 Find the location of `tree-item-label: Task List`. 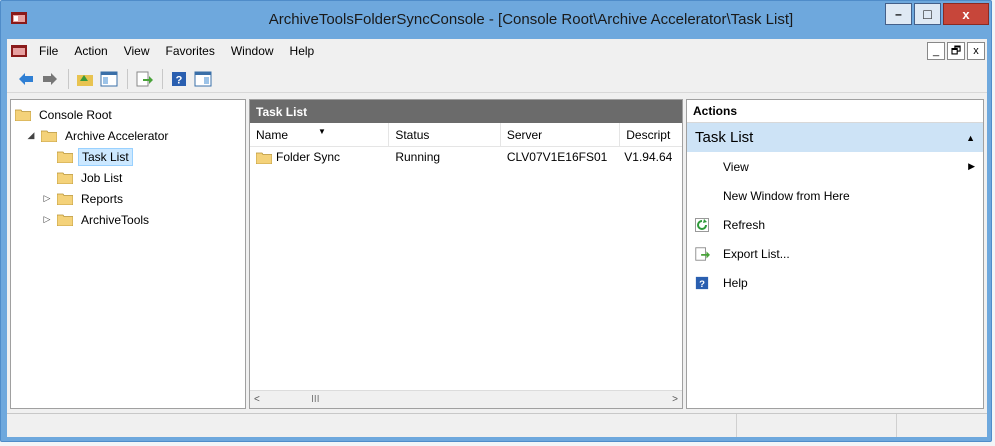

tree-item-label: Task List is located at coordinates (105, 156).